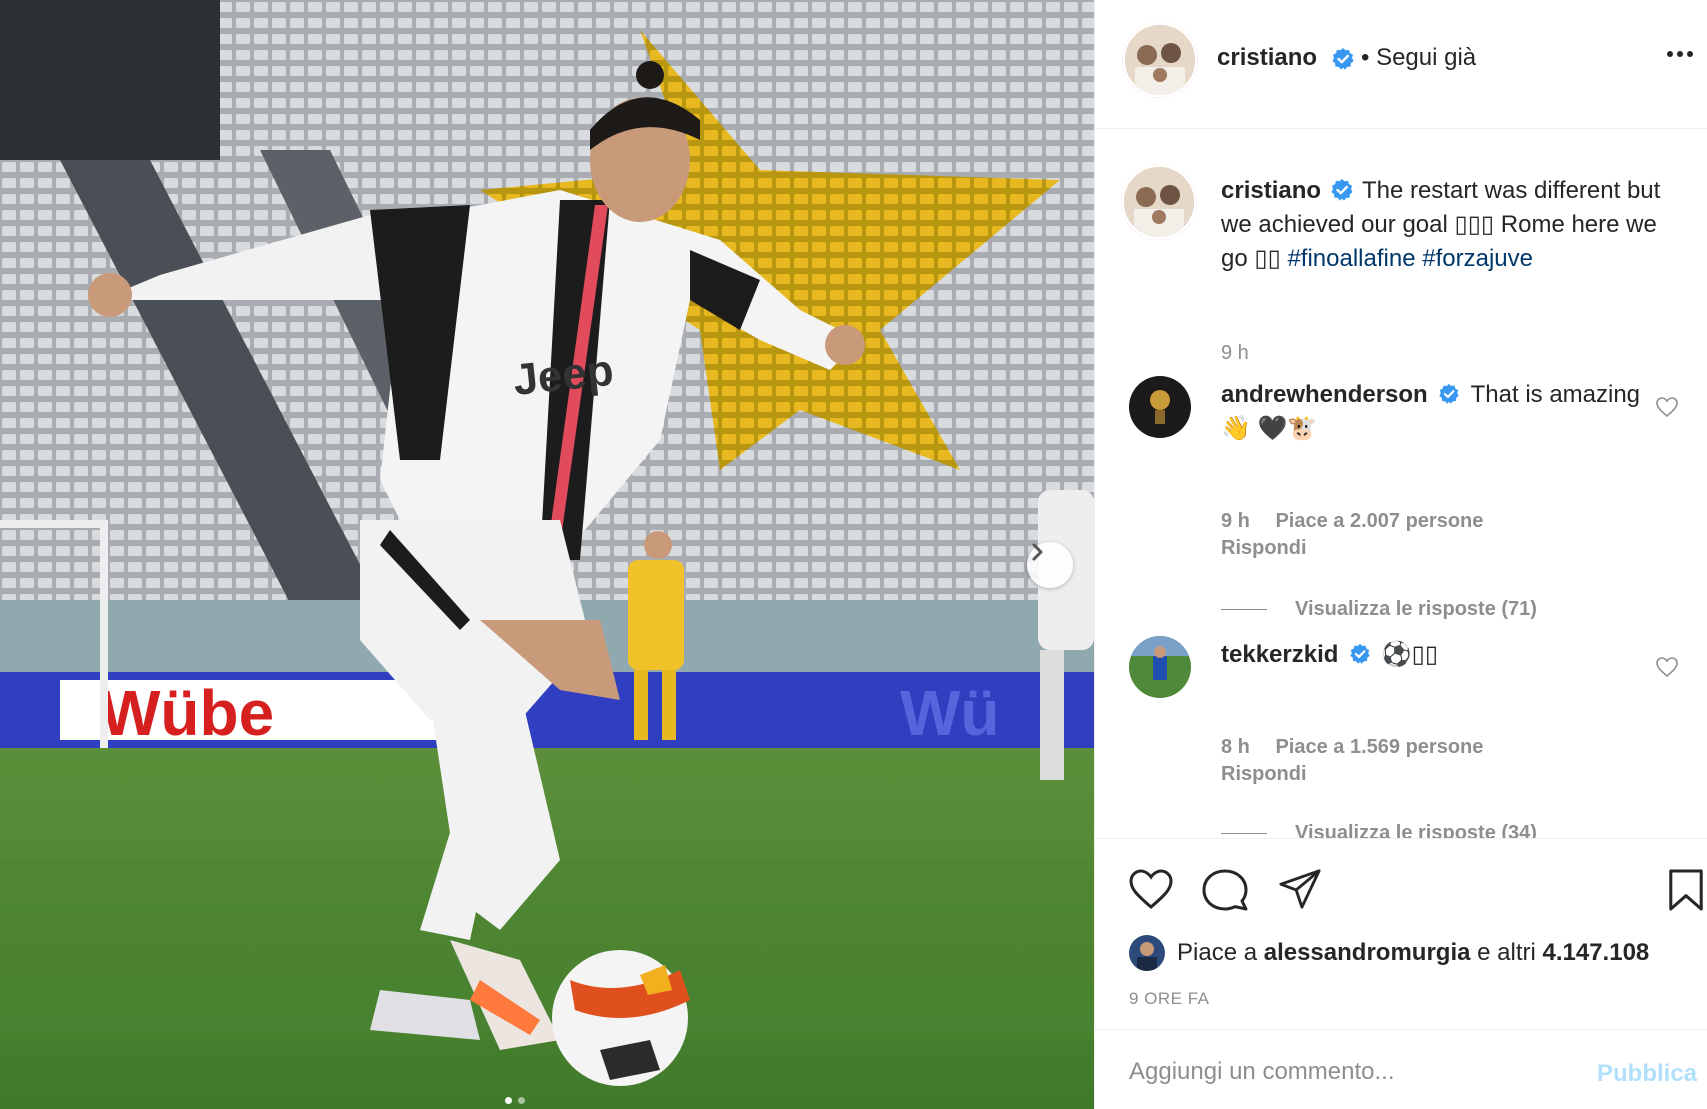 This screenshot has width=1707, height=1109. I want to click on view-replies-label: Visualizza le risposte (71), so click(1416, 609).